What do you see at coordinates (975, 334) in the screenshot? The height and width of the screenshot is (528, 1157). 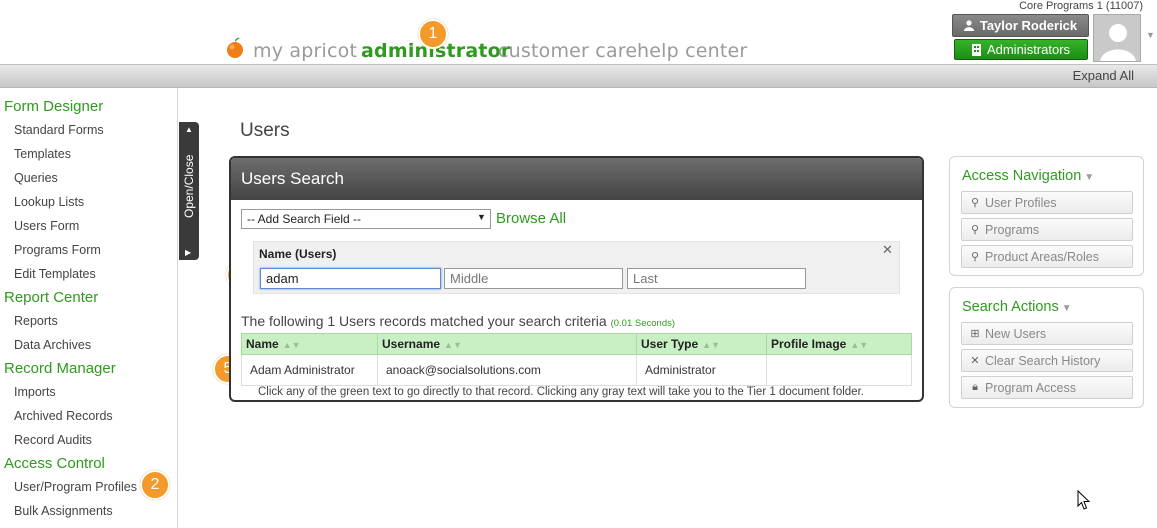 I see `new-document-icon: ⊞` at bounding box center [975, 334].